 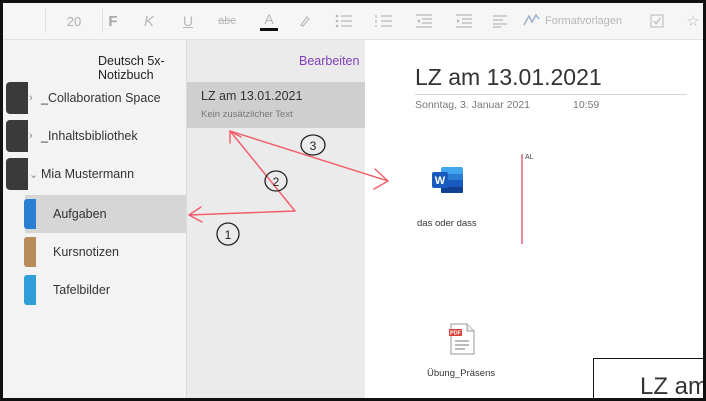 What do you see at coordinates (131, 68) in the screenshot?
I see `notebook-title: Deutsch 5x-Notizbuch` at bounding box center [131, 68].